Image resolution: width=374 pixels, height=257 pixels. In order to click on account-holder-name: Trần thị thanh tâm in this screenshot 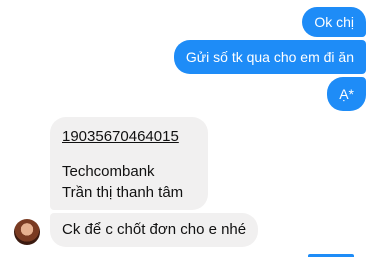, I will do `click(123, 192)`.